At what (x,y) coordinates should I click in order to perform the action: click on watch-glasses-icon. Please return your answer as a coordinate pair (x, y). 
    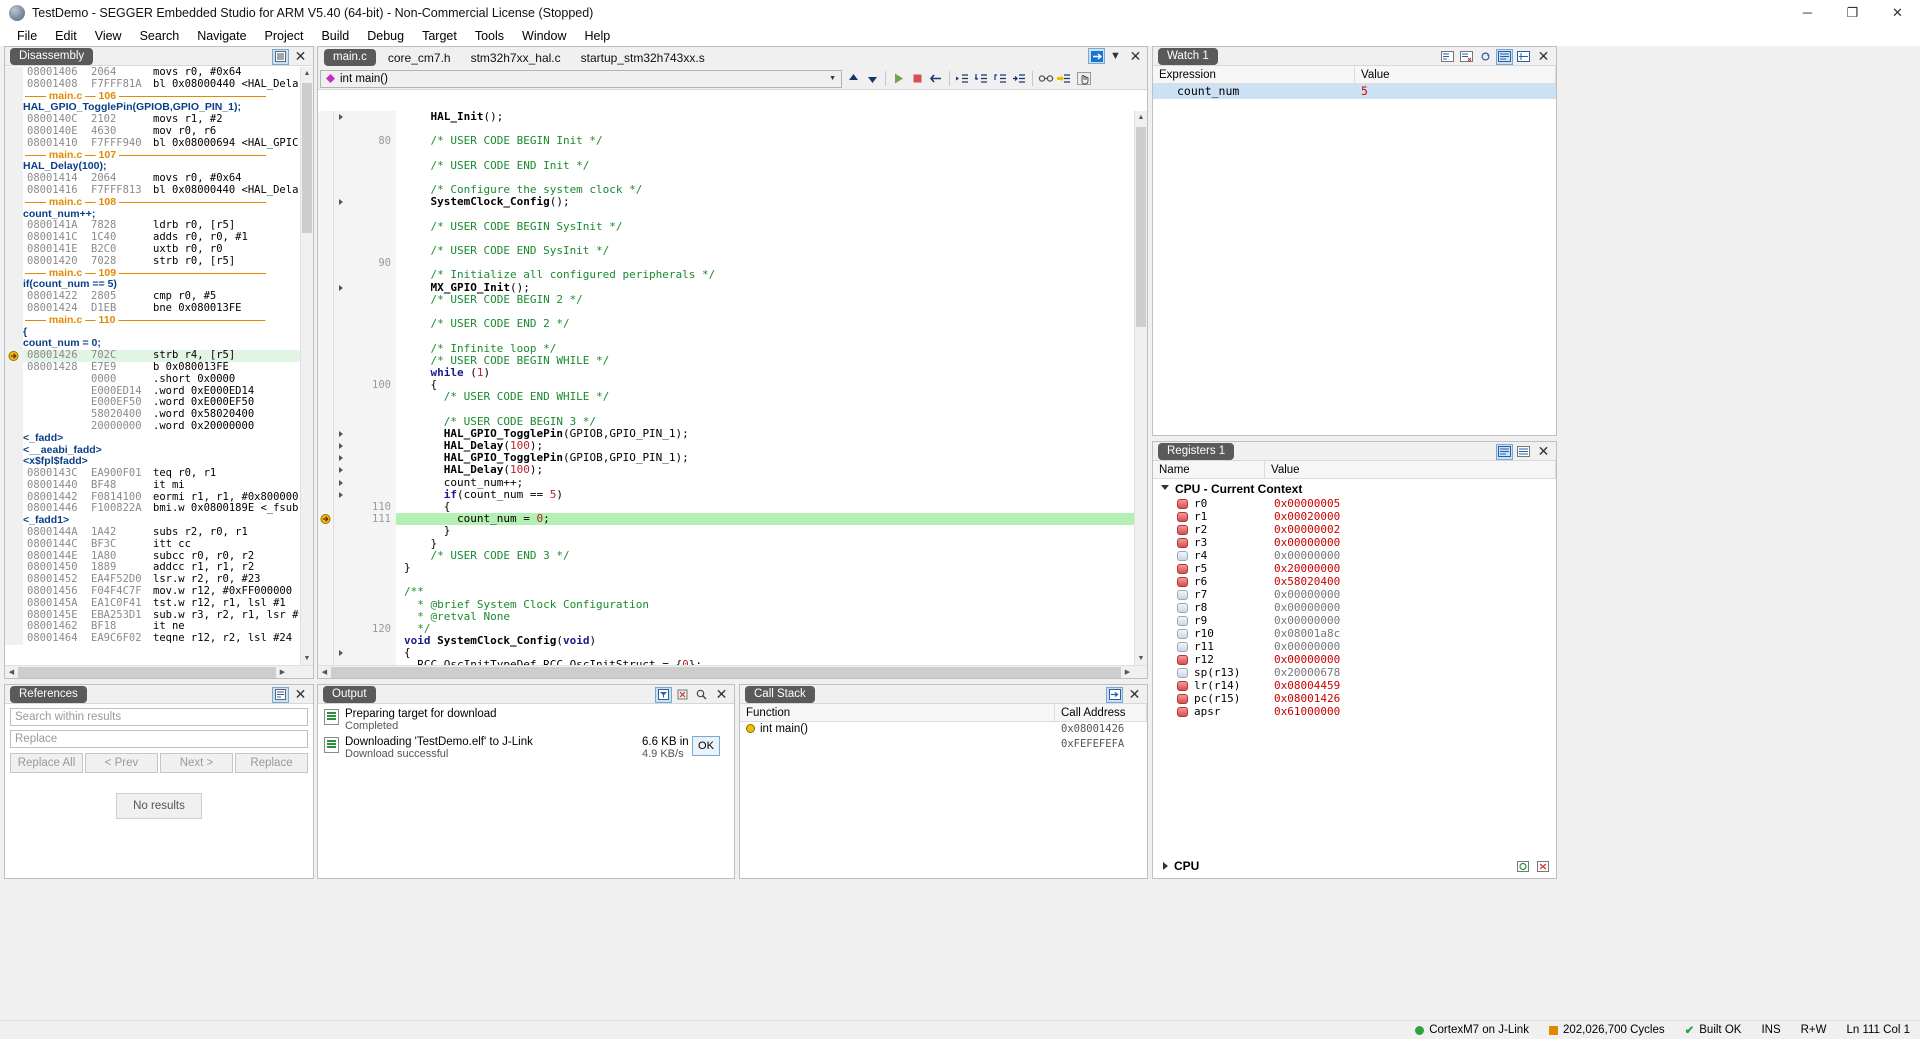
    Looking at the image, I should click on (1045, 78).